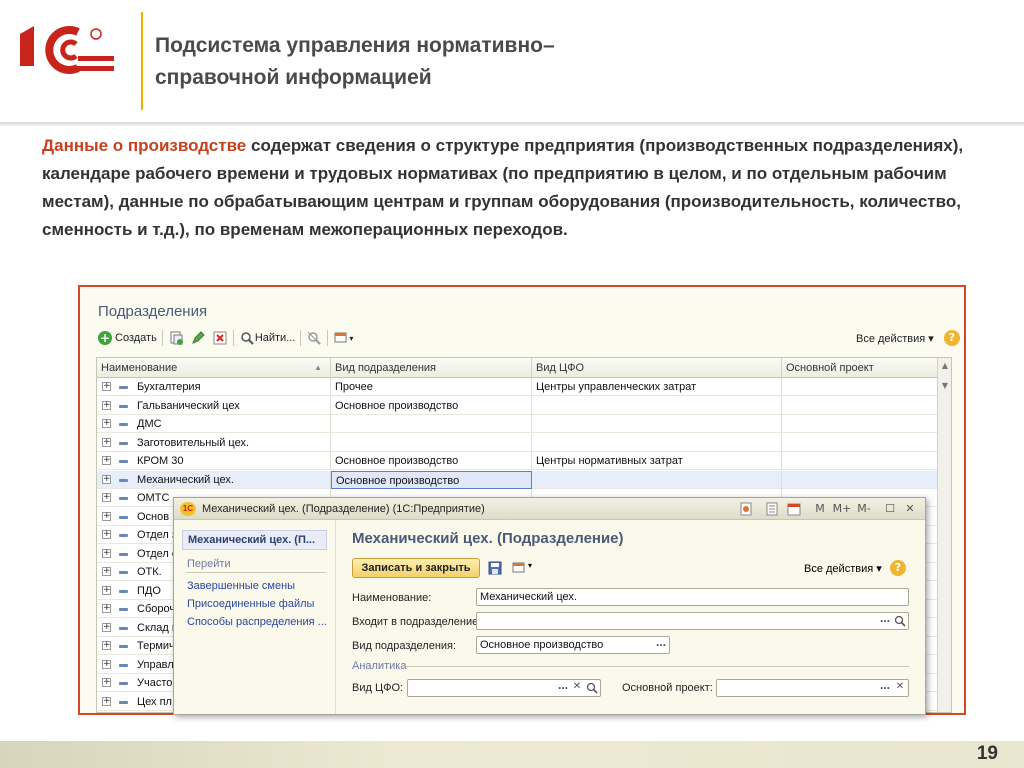 This screenshot has width=1024, height=768. Describe the element at coordinates (416, 568) in the screenshot. I see `save-and-close-button: Записать и закрыть` at that location.